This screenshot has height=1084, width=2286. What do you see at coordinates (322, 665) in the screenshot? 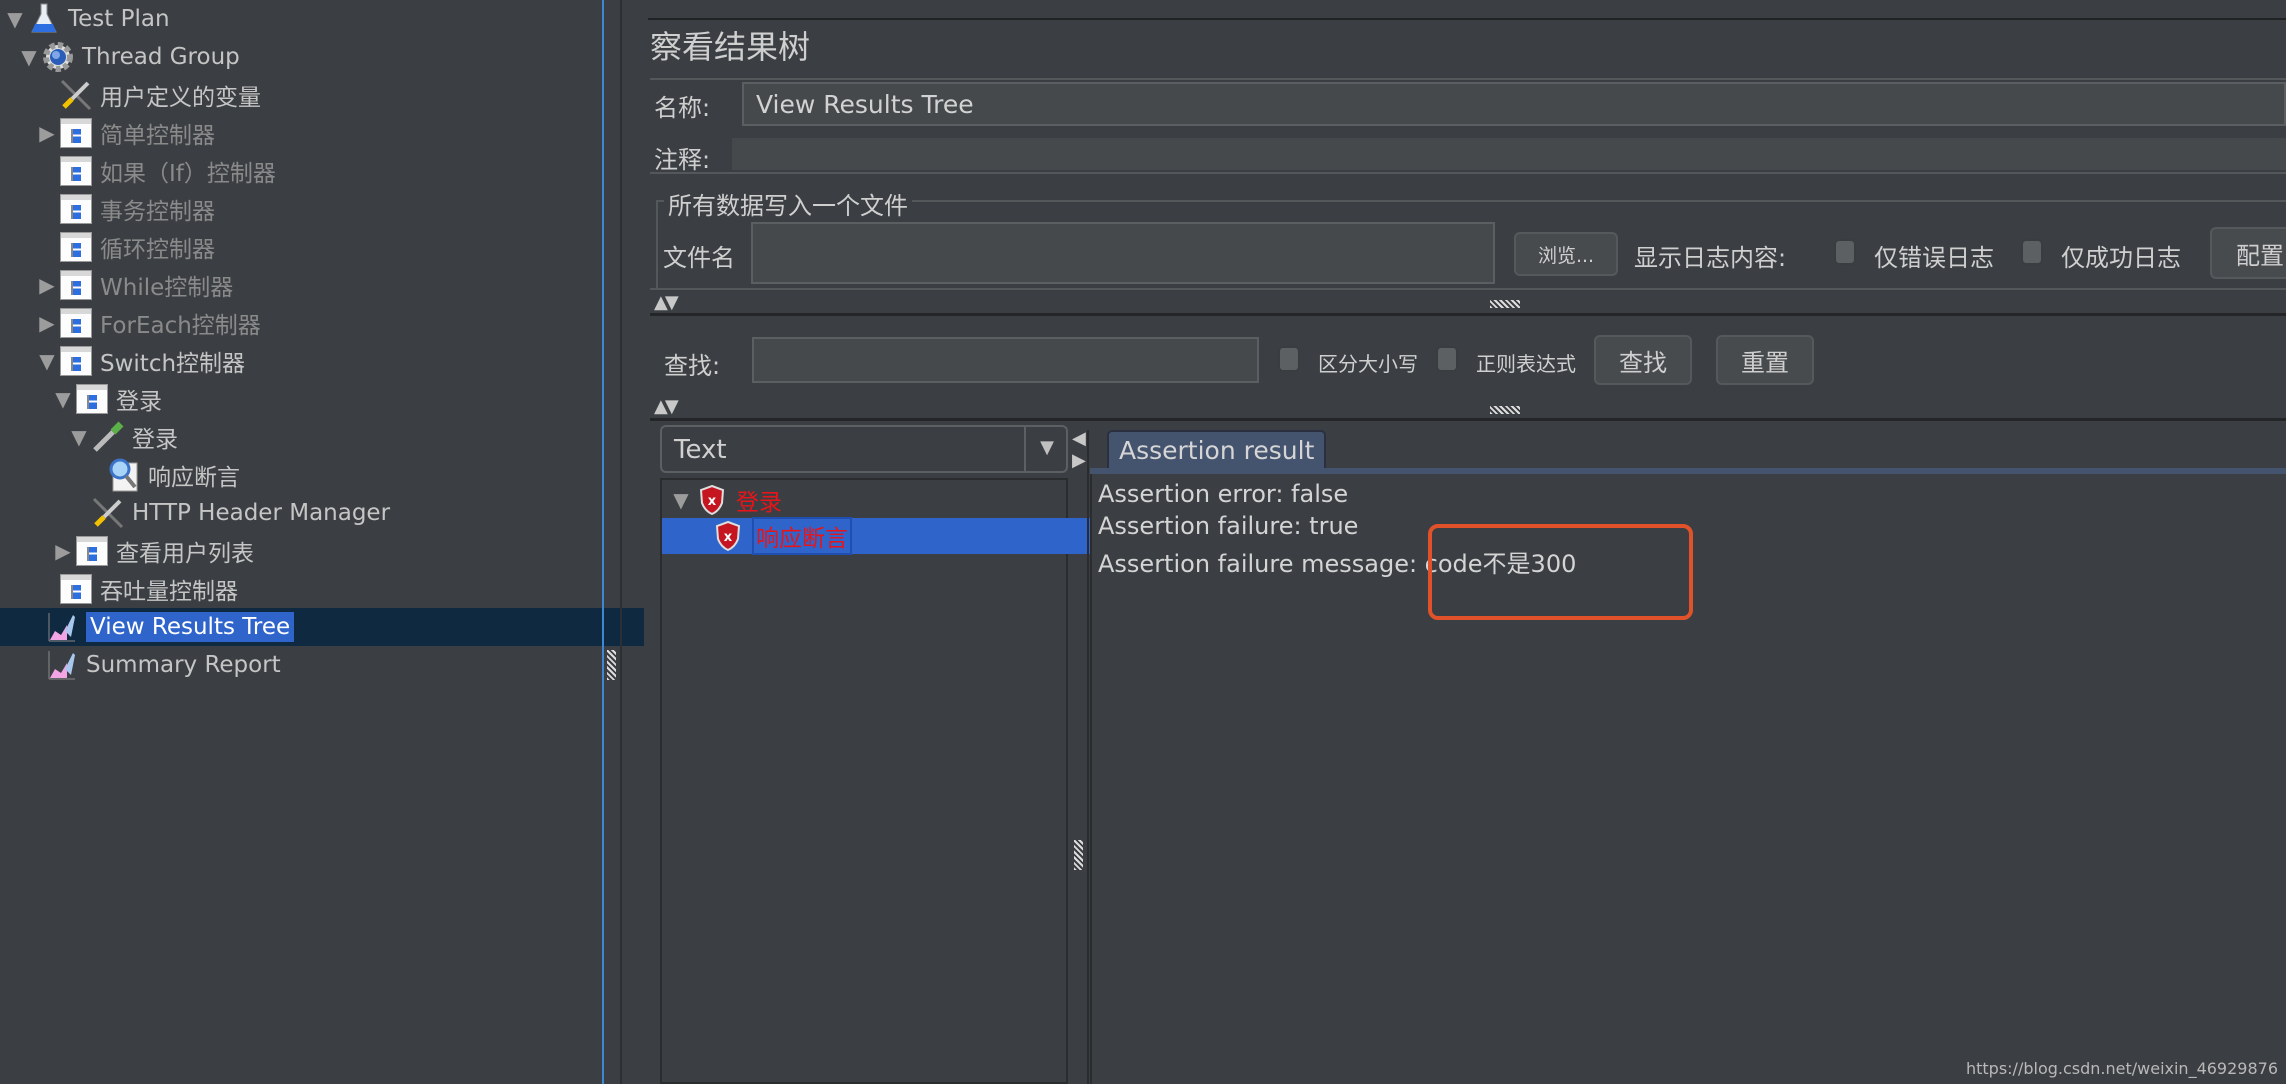
I see `tree-item-summary-report: Summary Report` at bounding box center [322, 665].